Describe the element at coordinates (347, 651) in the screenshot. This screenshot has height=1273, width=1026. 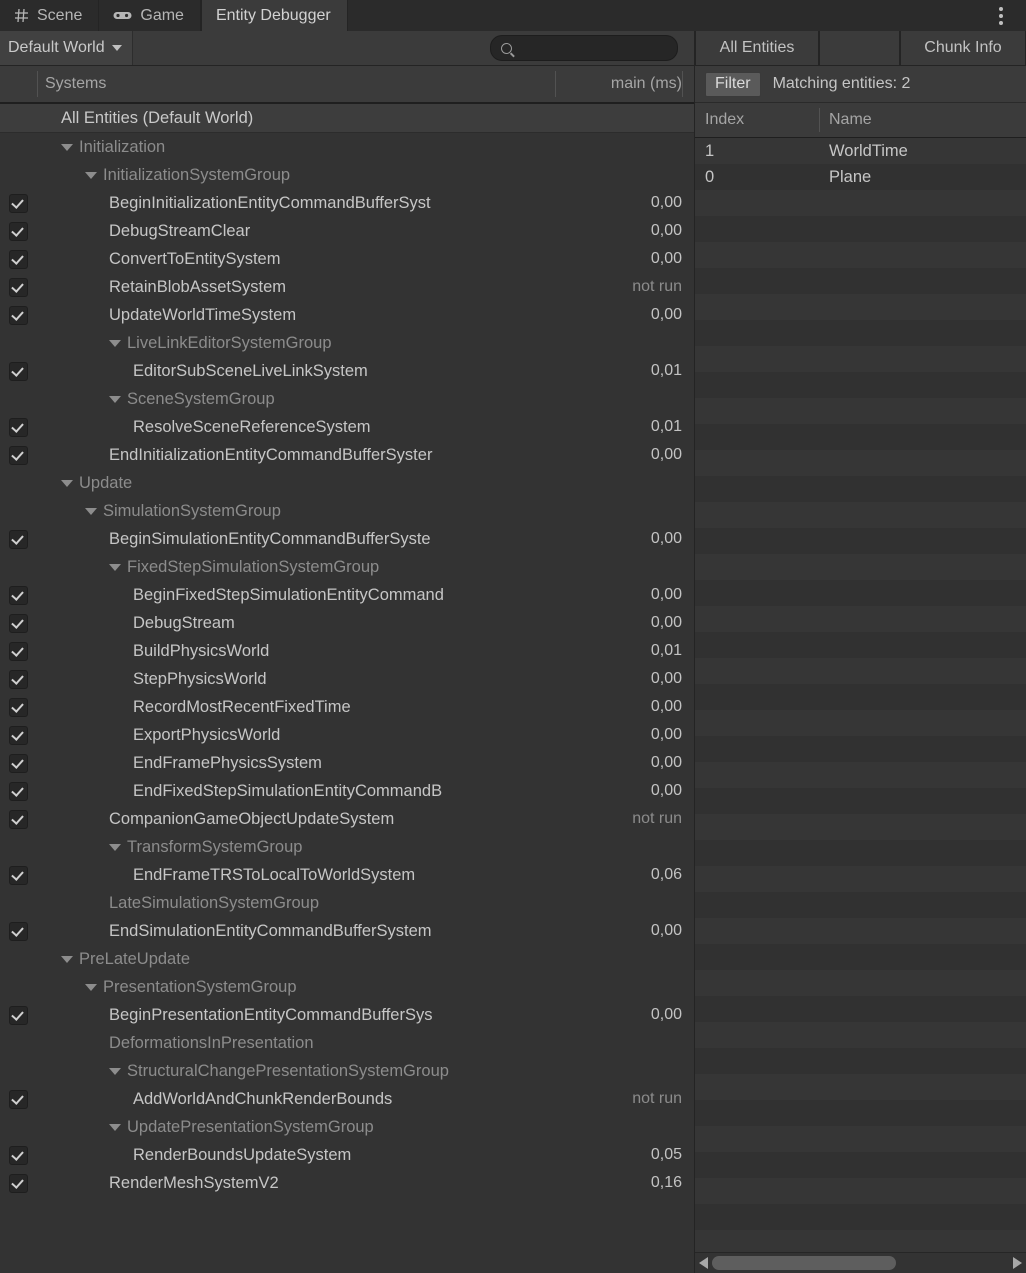
I see `system-row: BuildPhysicsWorld 0,01` at that location.